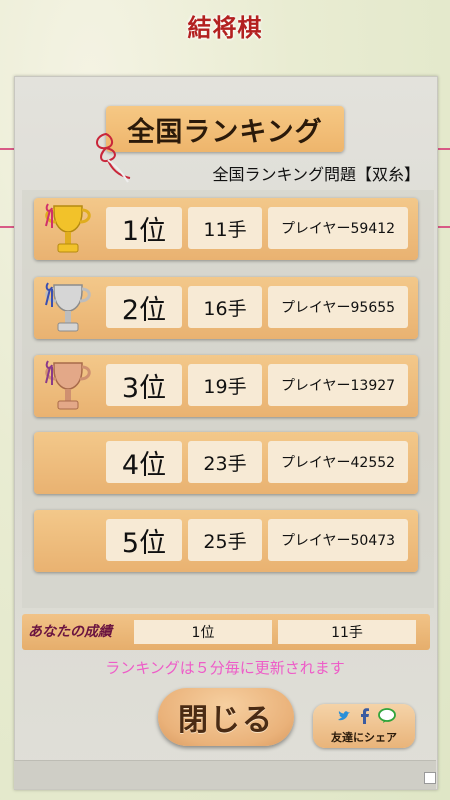 The image size is (450, 800). I want to click on panel-footer, so click(225, 774).